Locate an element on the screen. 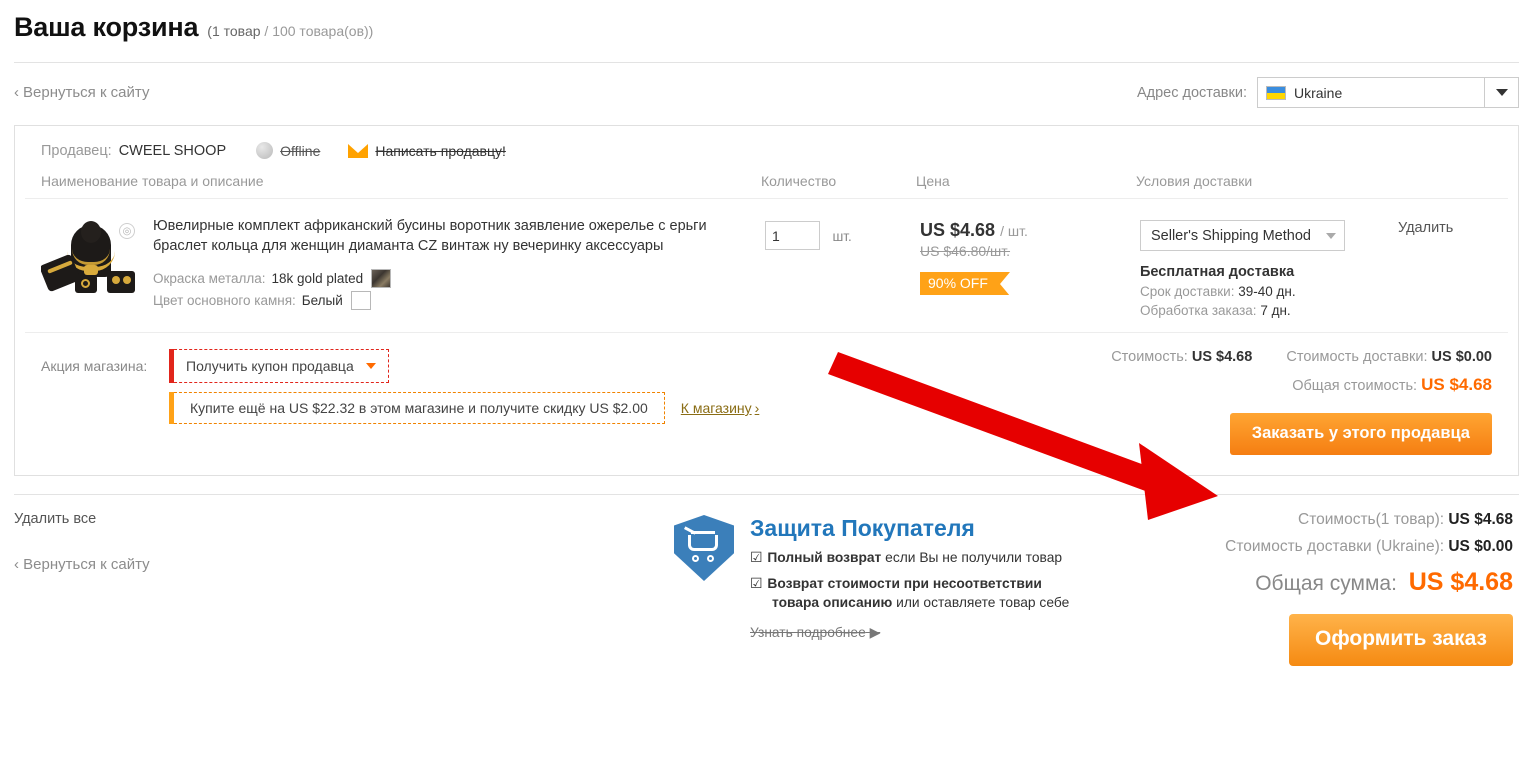 Image resolution: width=1533 pixels, height=757 pixels. chevron-left-icon: ‹ is located at coordinates (16, 92).